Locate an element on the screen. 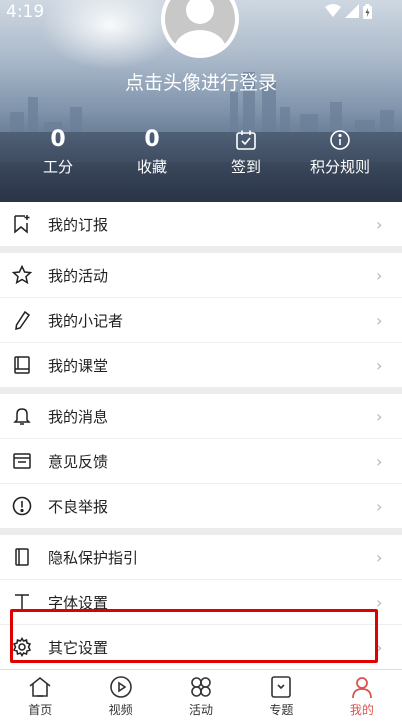 The width and height of the screenshot is (402, 725). menu-label-feedback: 意见反馈 is located at coordinates (78, 461).